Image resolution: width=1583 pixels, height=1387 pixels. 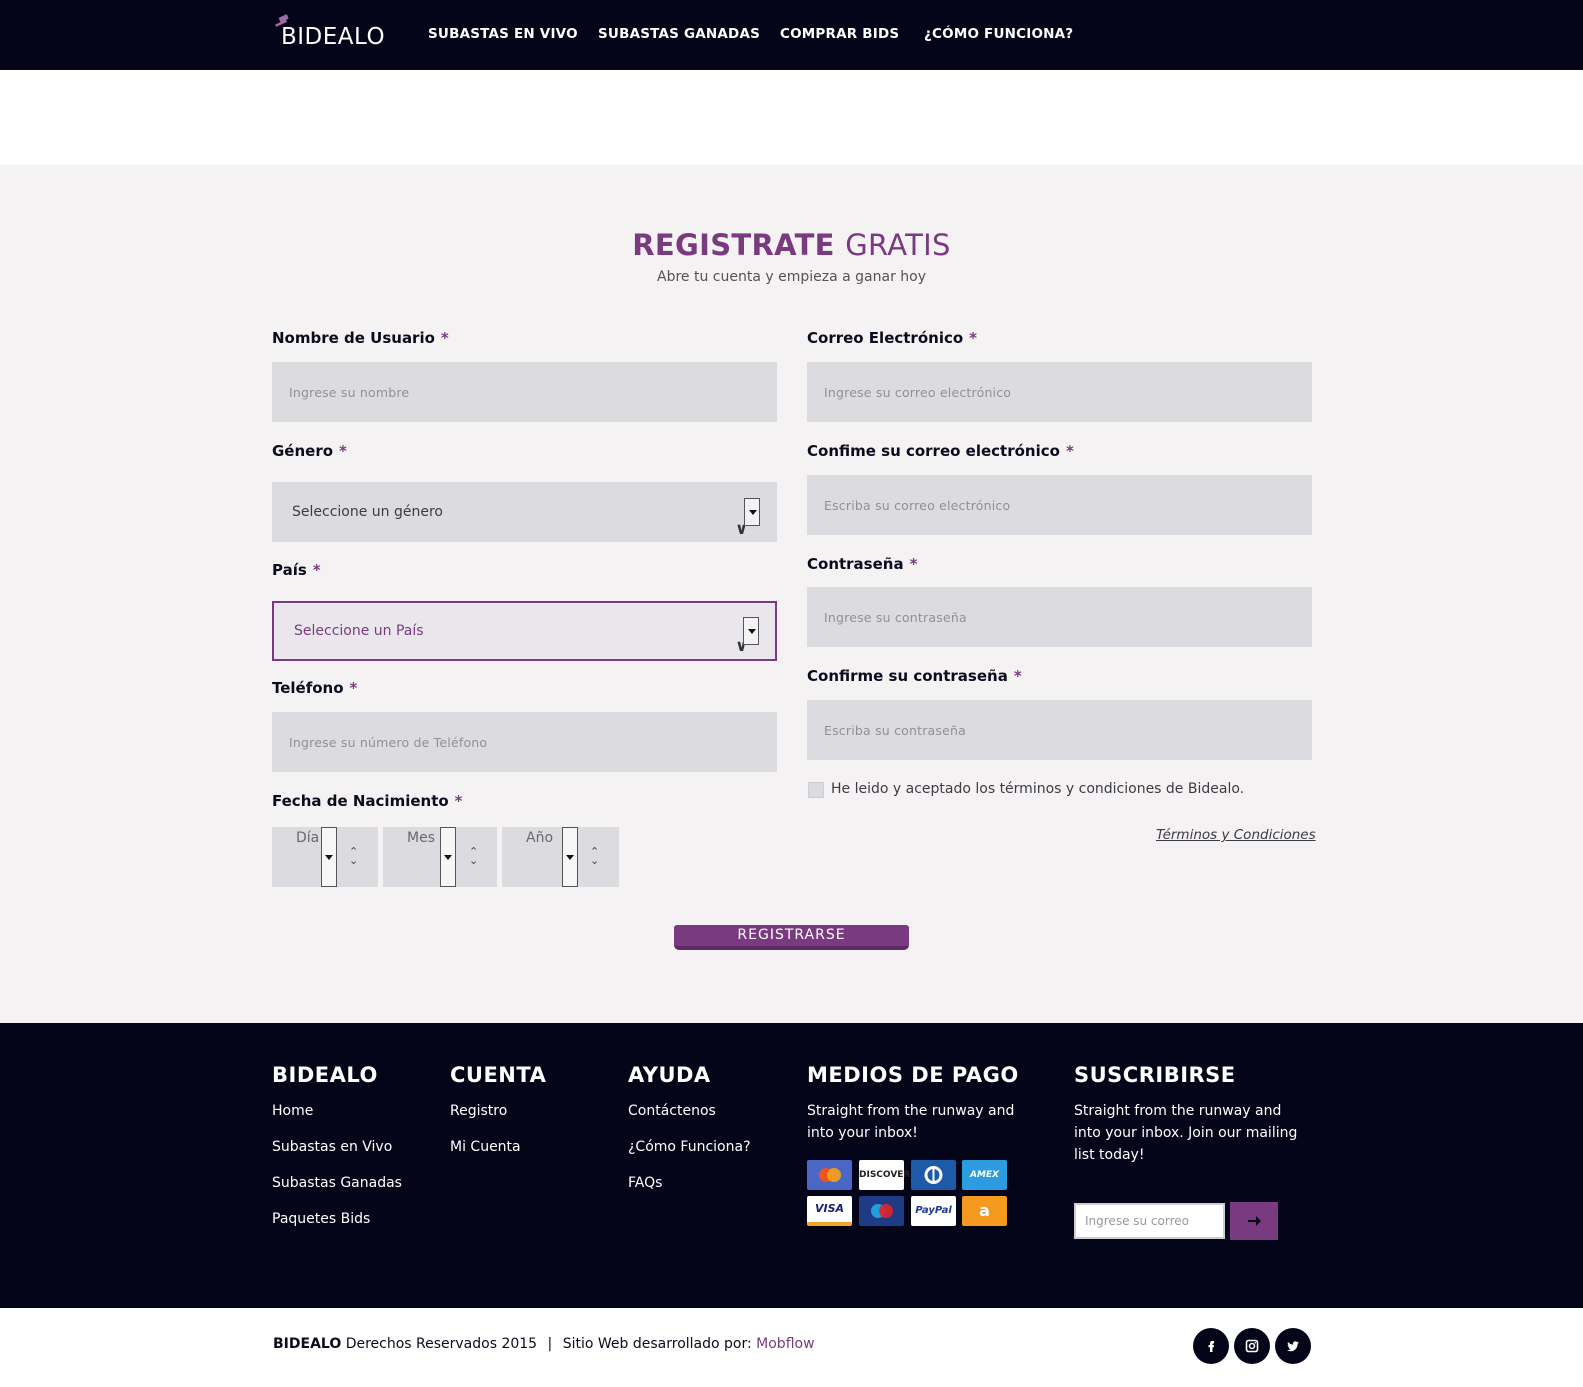 What do you see at coordinates (984, 1175) in the screenshot?
I see `amex-icon: AMEX` at bounding box center [984, 1175].